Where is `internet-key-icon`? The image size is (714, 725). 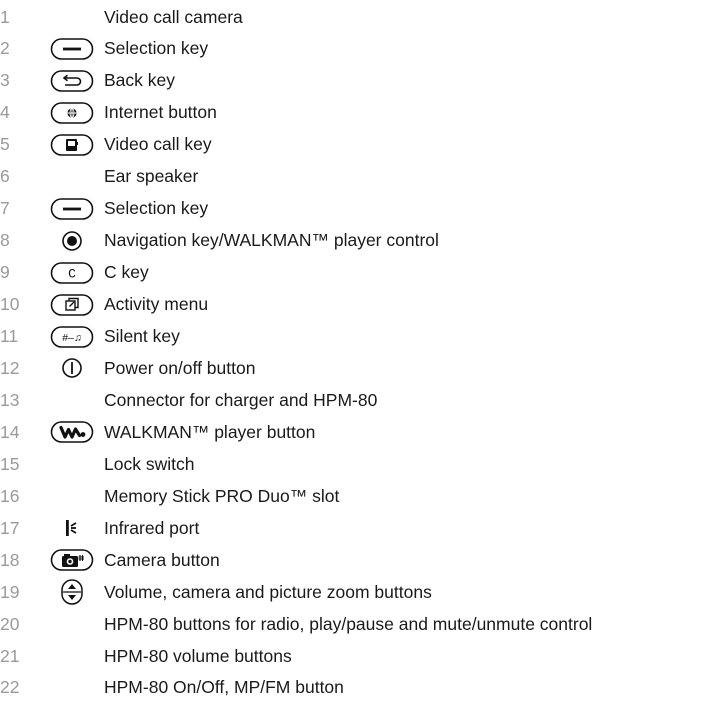 internet-key-icon is located at coordinates (72, 113).